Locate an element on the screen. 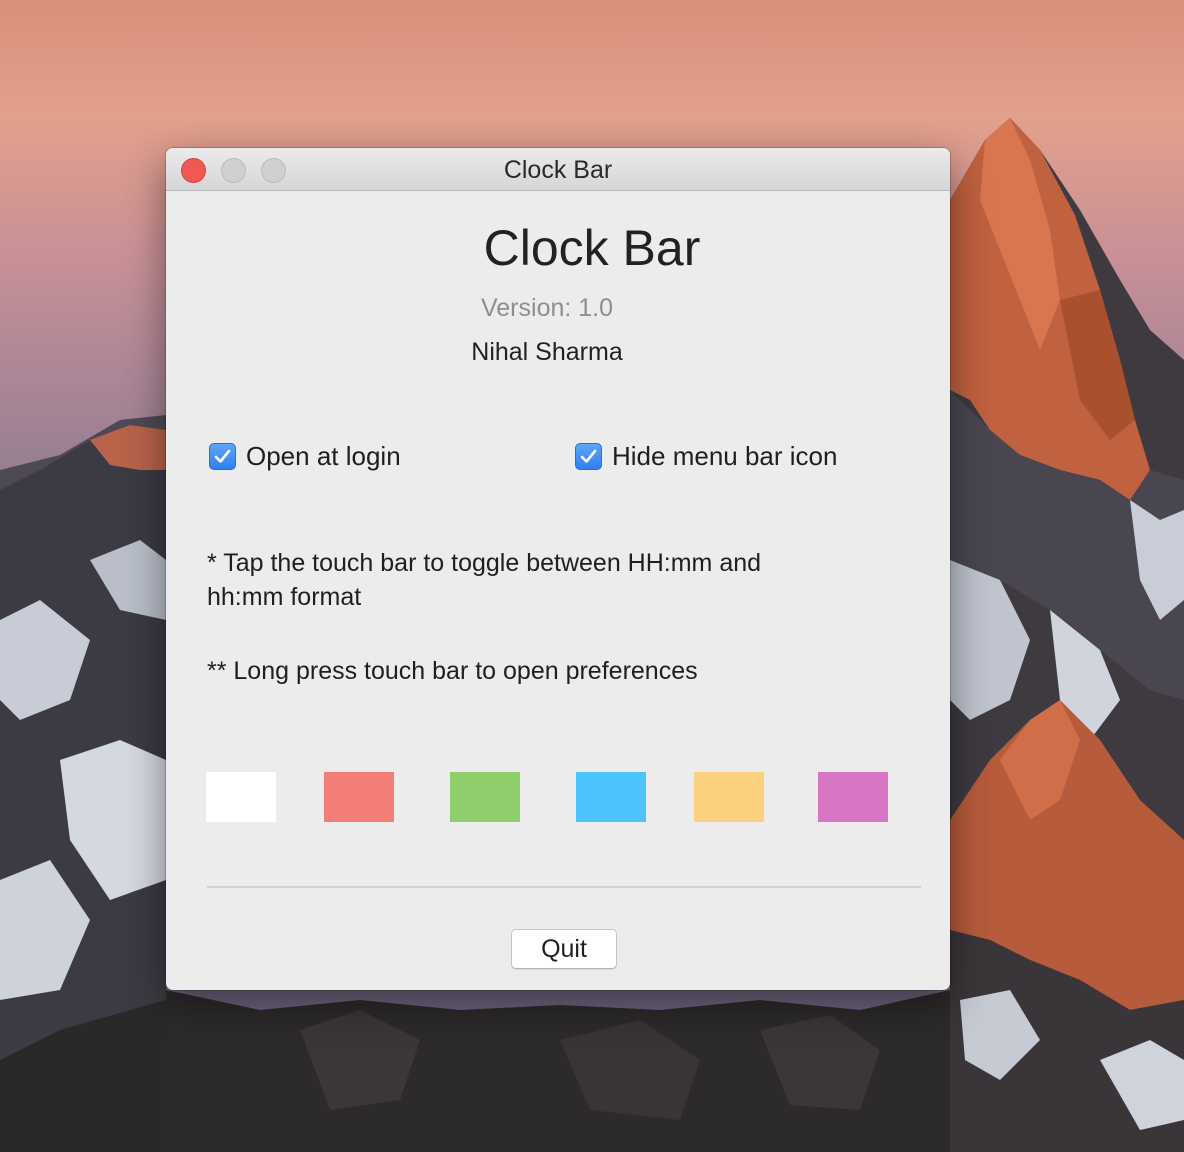  version-label: Version: 1.0 is located at coordinates (547, 308).